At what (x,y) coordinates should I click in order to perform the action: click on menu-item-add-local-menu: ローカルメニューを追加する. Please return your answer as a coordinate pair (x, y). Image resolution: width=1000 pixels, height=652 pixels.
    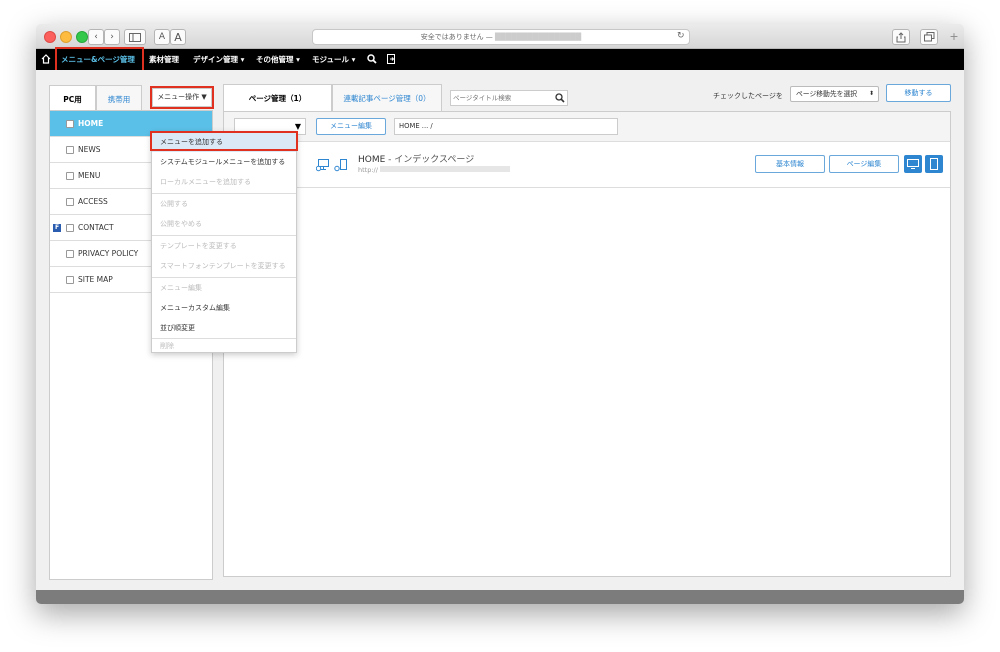
    Looking at the image, I should click on (224, 182).